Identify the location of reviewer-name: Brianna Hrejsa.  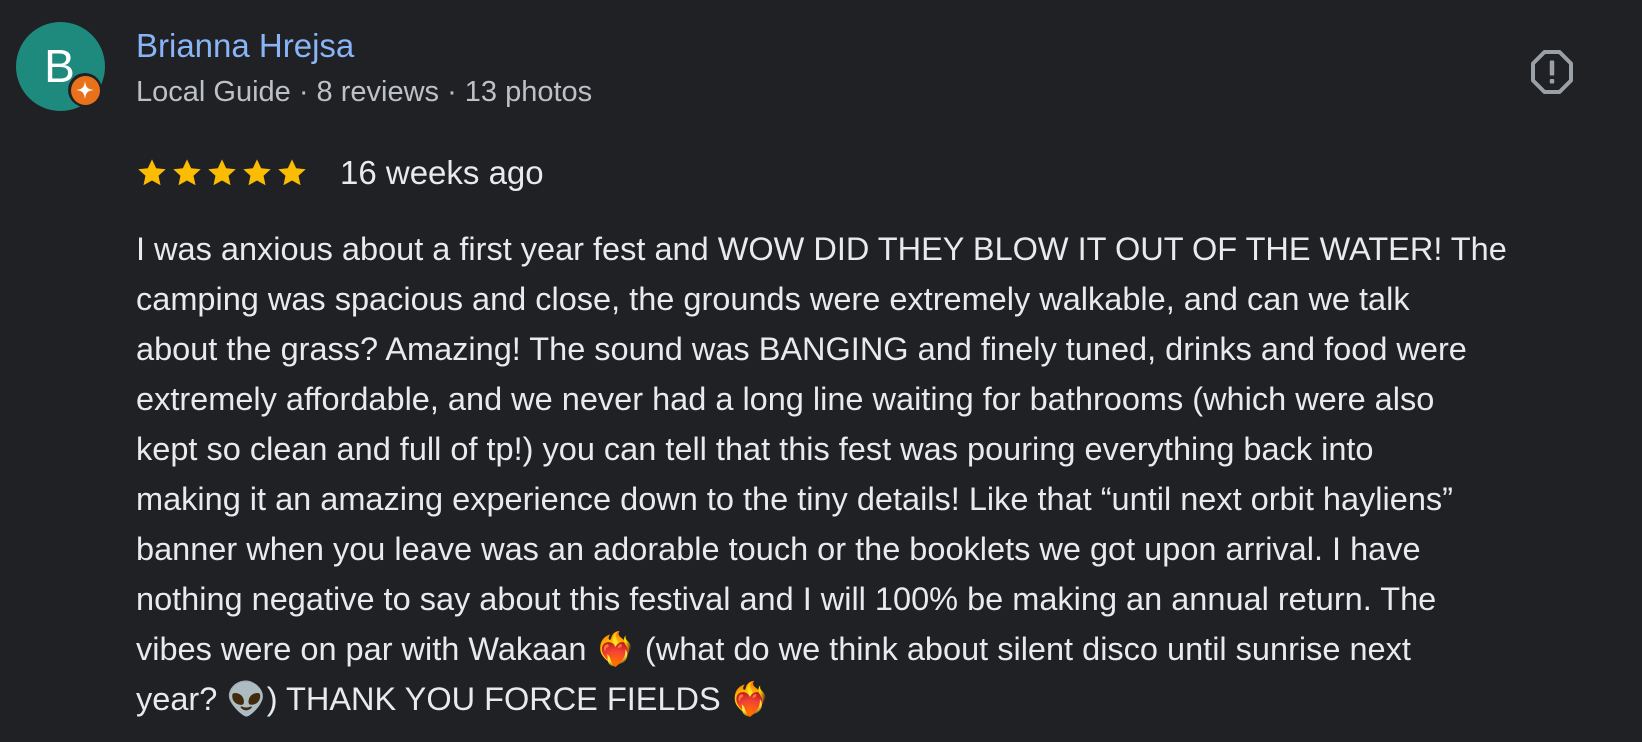
(245, 46).